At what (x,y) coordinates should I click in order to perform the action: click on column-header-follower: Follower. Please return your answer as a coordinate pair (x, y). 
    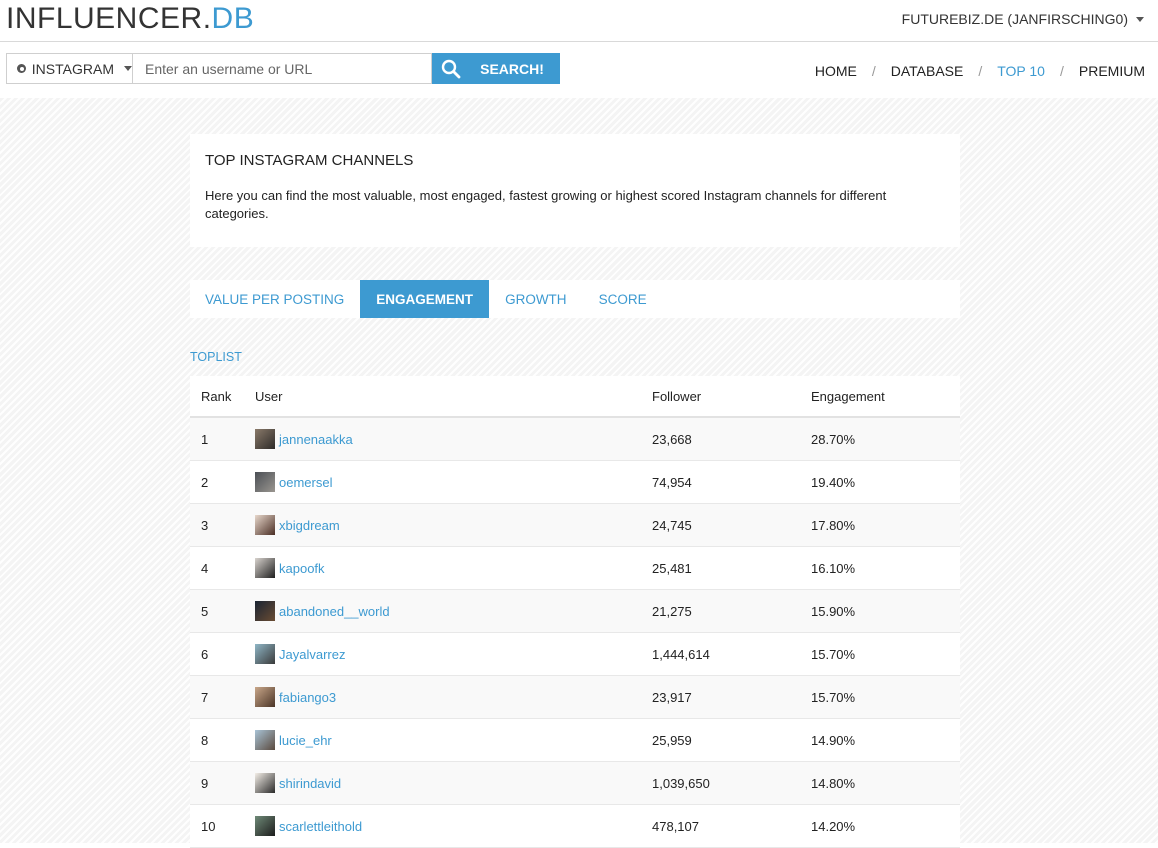
    Looking at the image, I should click on (731, 397).